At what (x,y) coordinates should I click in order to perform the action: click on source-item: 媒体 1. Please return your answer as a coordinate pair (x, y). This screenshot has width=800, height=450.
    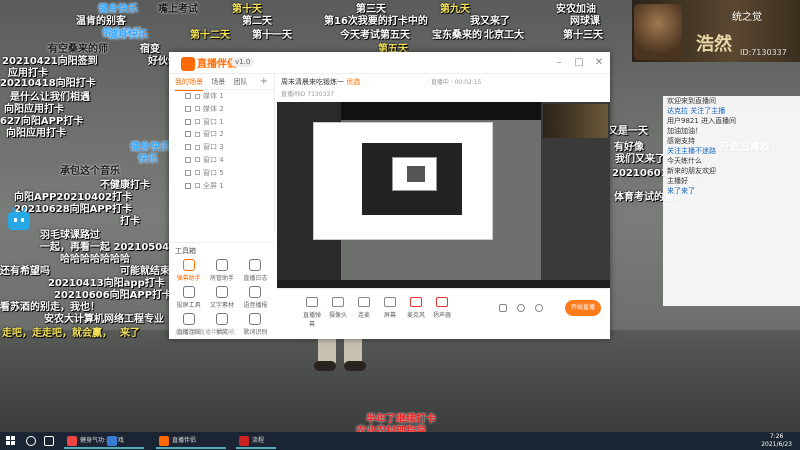
    Looking at the image, I should click on (221, 96).